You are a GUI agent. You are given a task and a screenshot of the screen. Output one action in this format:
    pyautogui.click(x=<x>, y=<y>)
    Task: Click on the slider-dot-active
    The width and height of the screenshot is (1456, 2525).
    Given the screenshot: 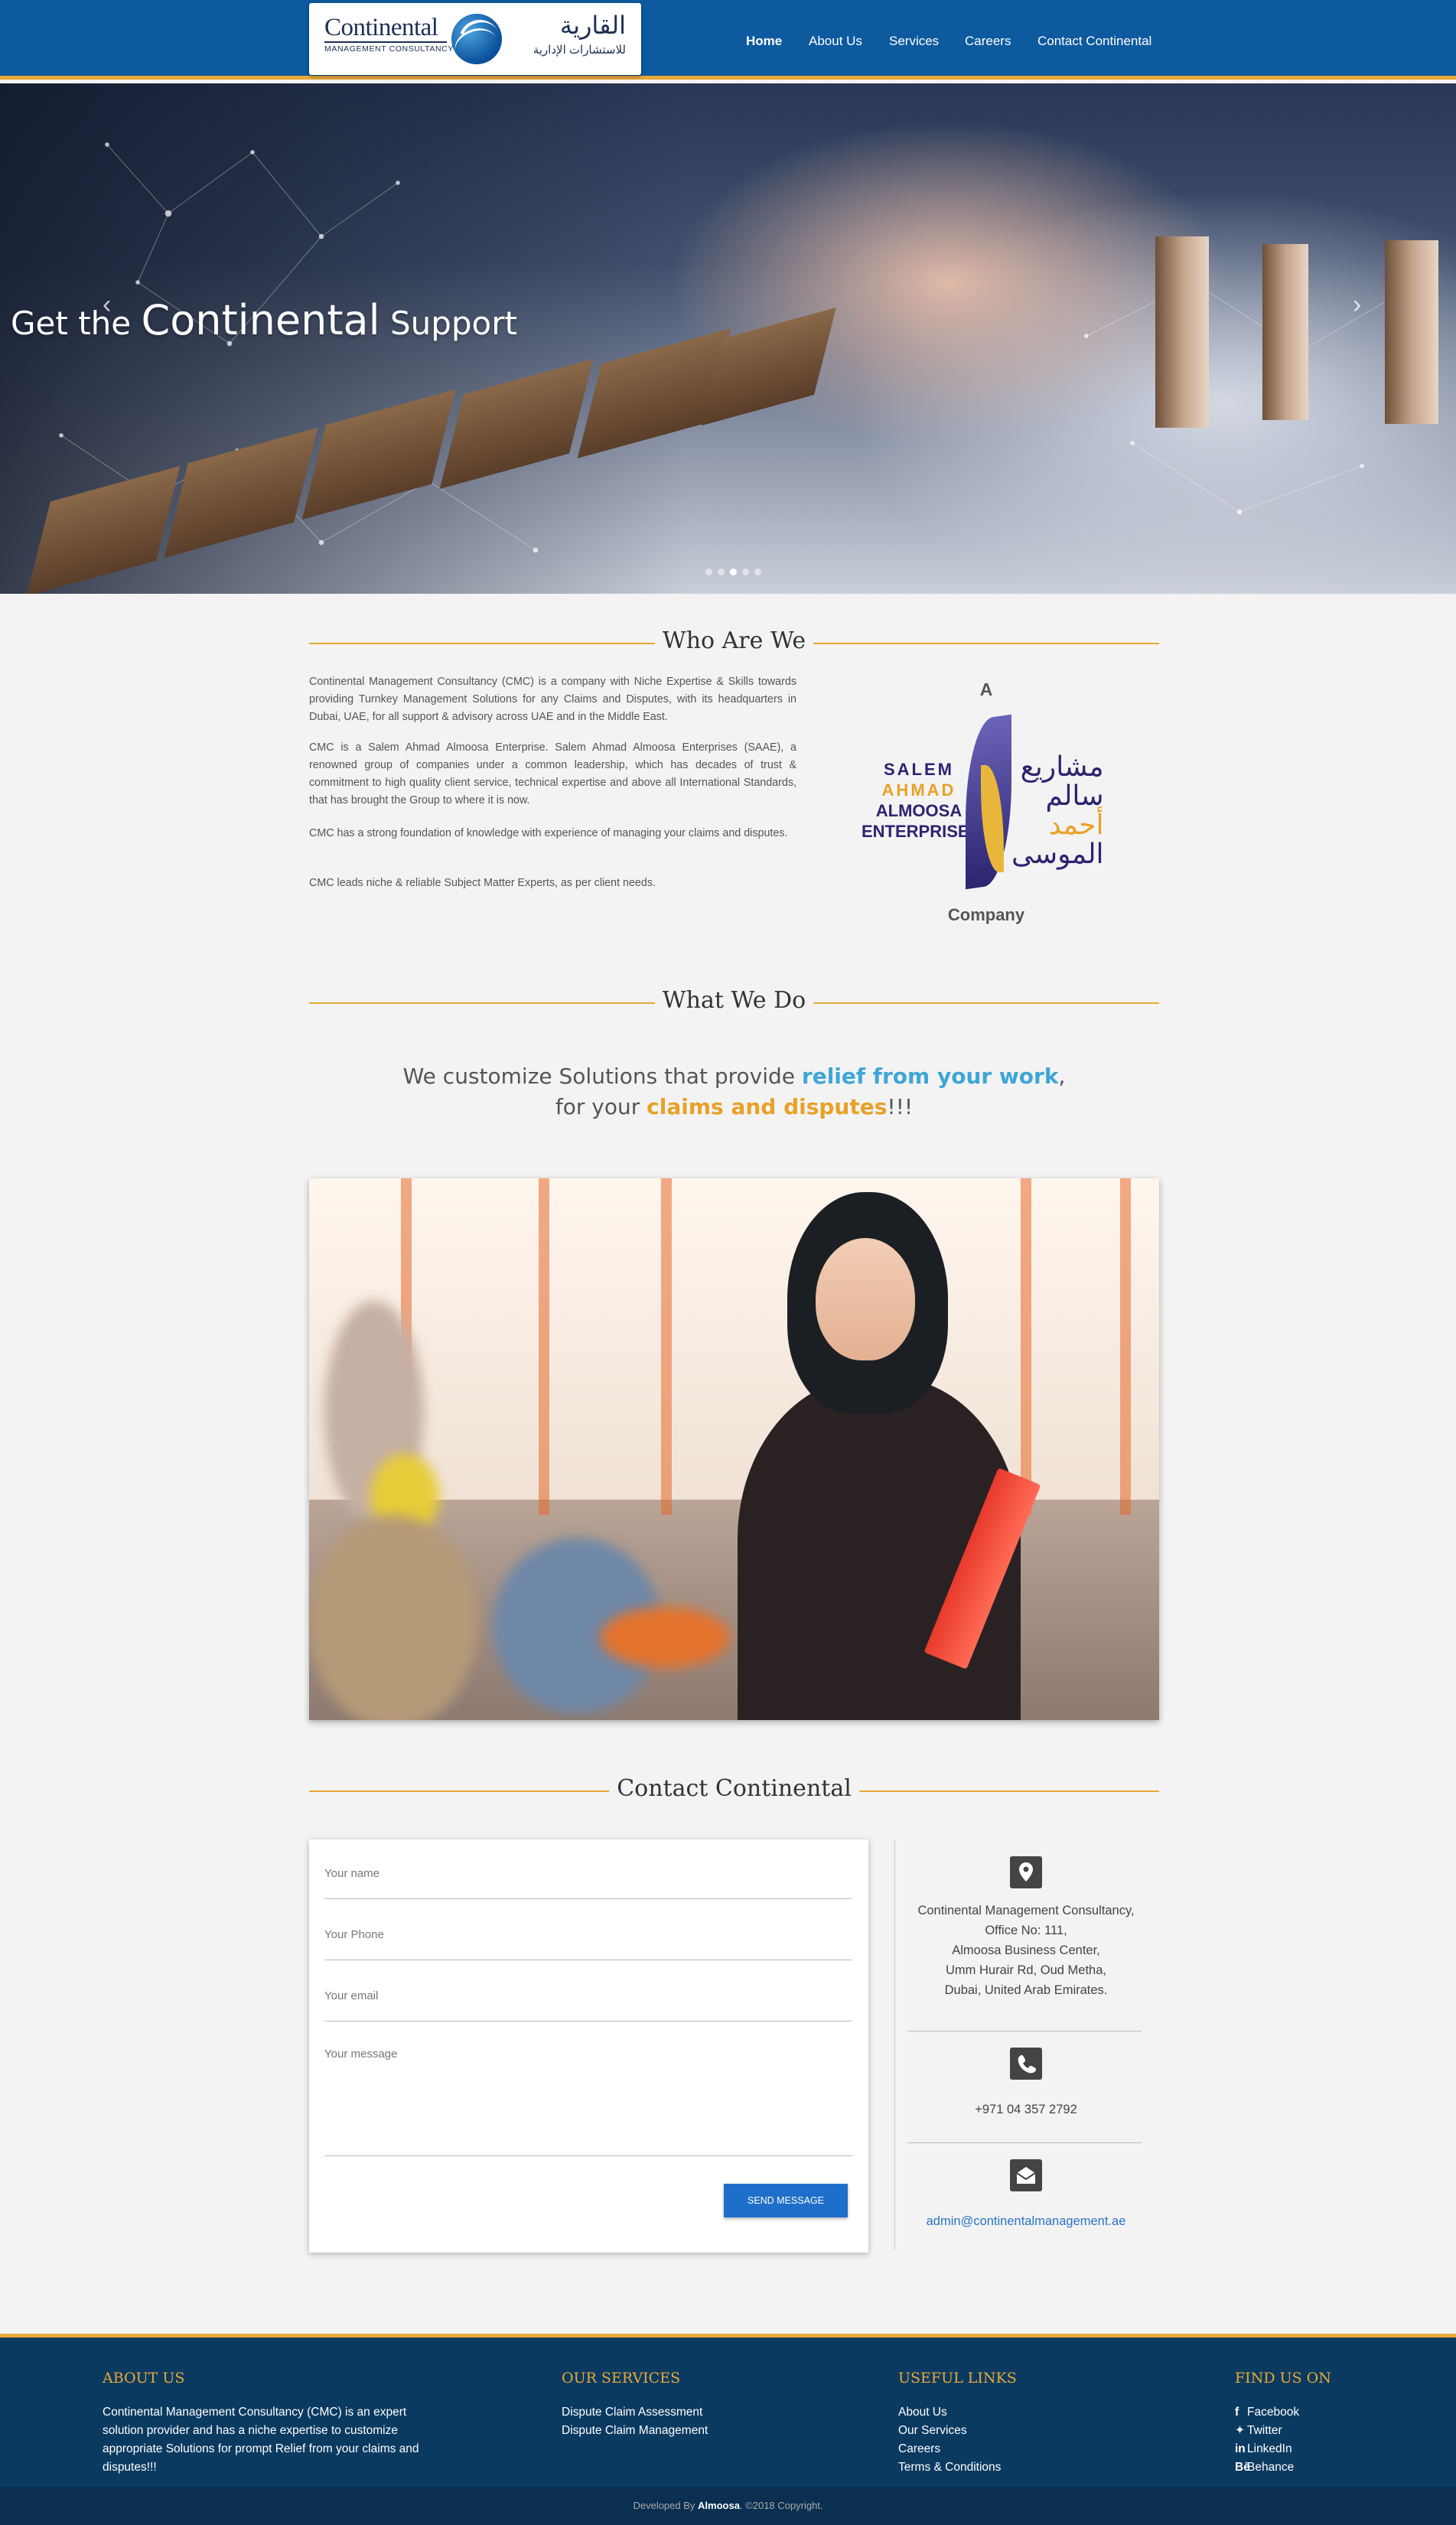 What is the action you would take?
    pyautogui.click(x=733, y=572)
    